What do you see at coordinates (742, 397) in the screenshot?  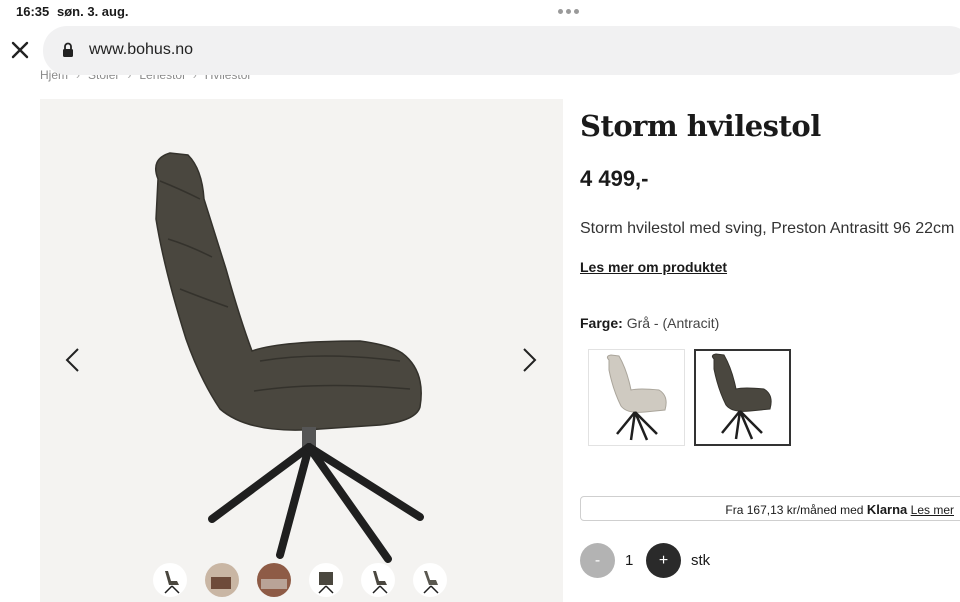 I see `color-swatch-dark-selected` at bounding box center [742, 397].